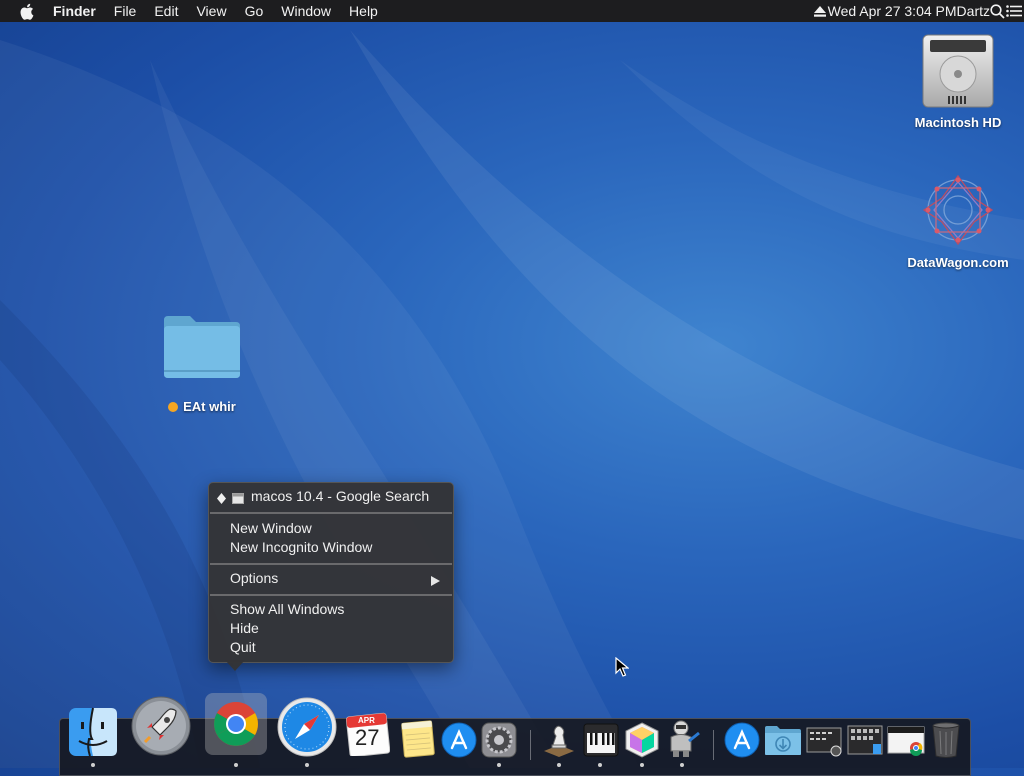  What do you see at coordinates (307, 727) in the screenshot?
I see `dock-safari-icon` at bounding box center [307, 727].